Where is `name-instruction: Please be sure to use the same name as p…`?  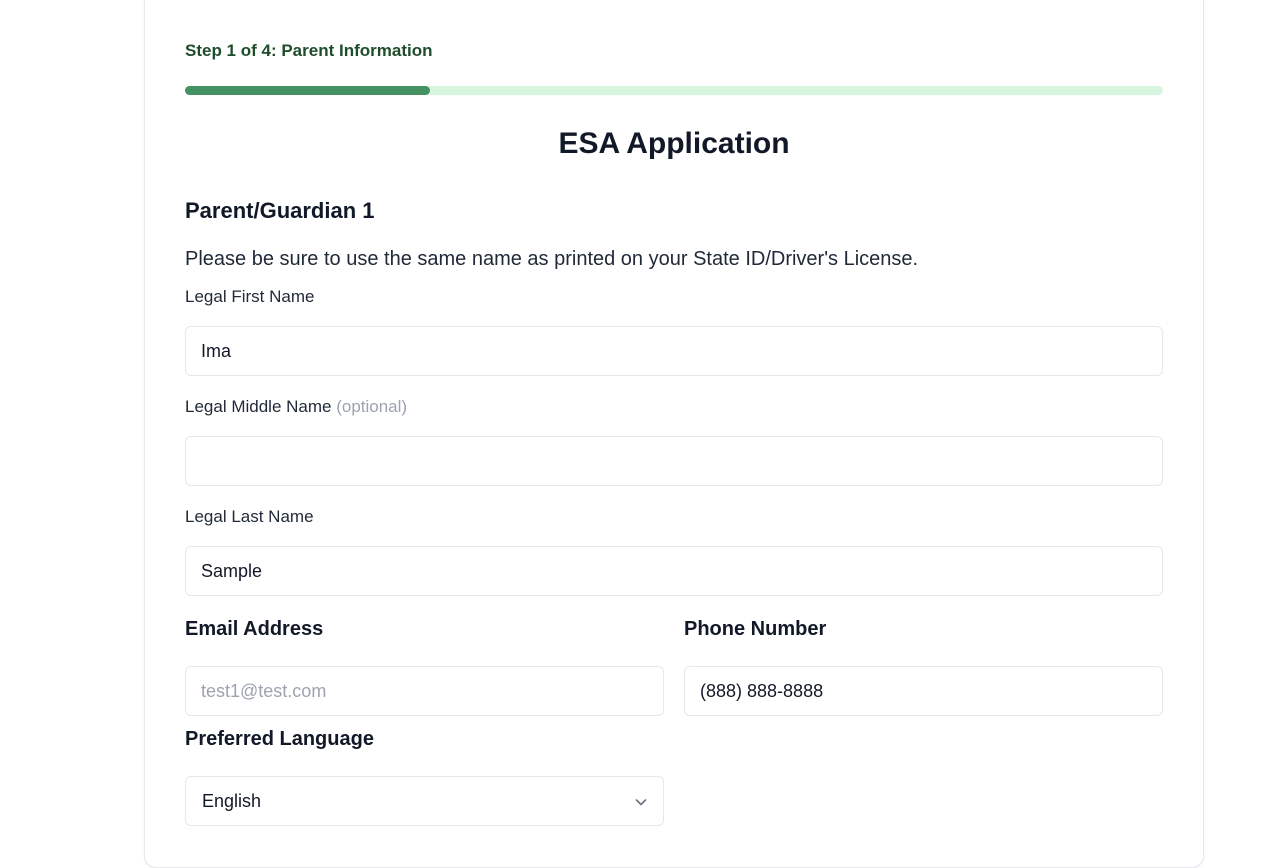 name-instruction: Please be sure to use the same name as p… is located at coordinates (552, 259).